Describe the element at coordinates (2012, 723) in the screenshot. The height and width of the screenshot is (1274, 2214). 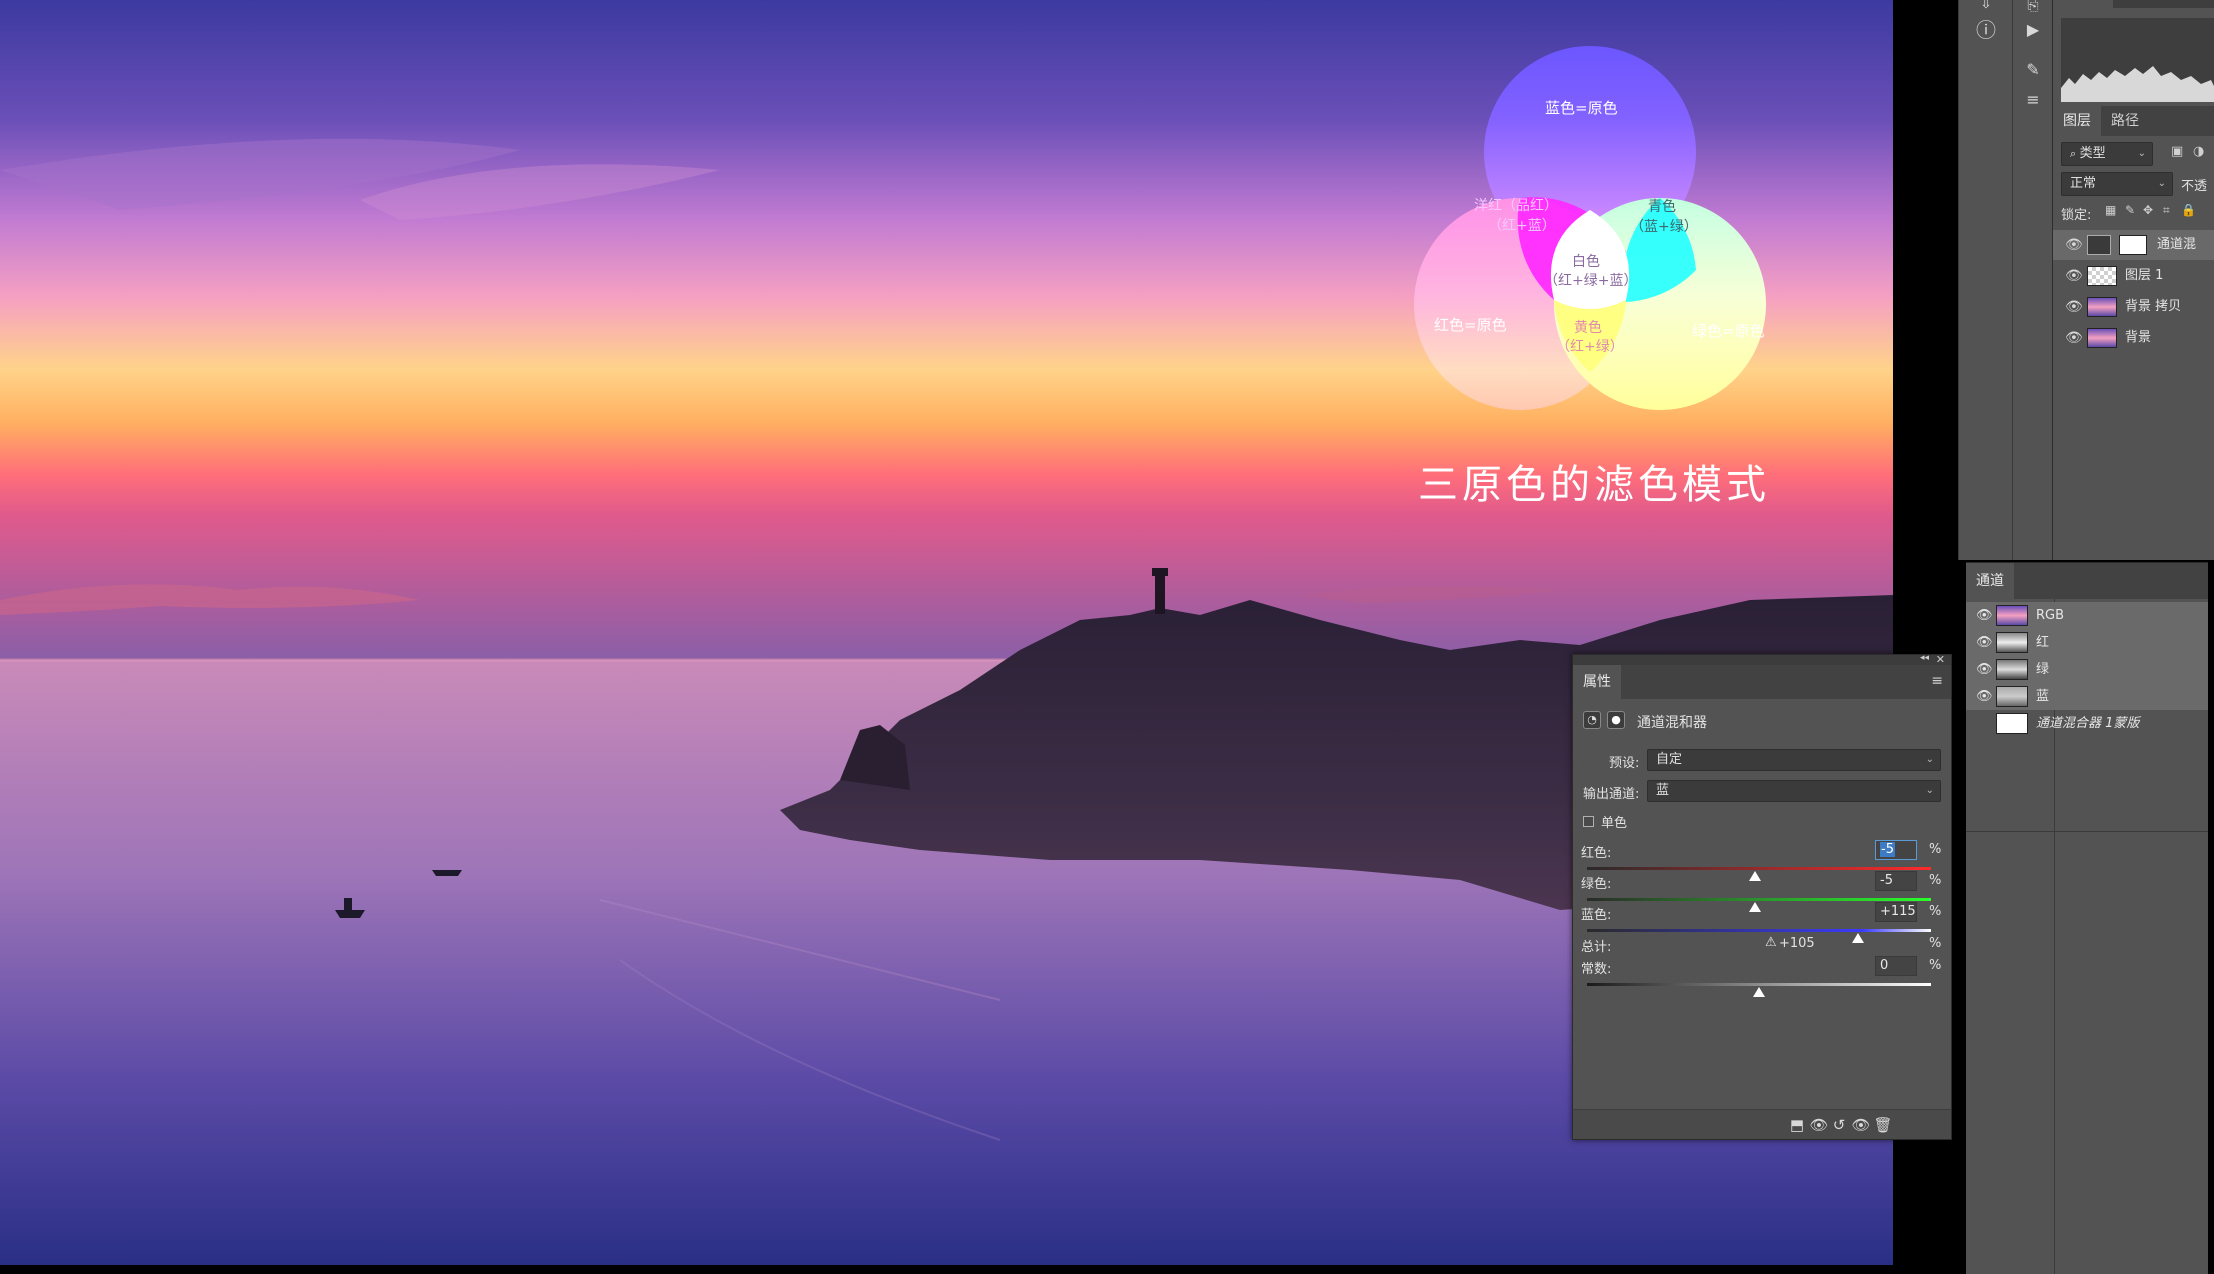
I see `channel-thumb-mask` at that location.